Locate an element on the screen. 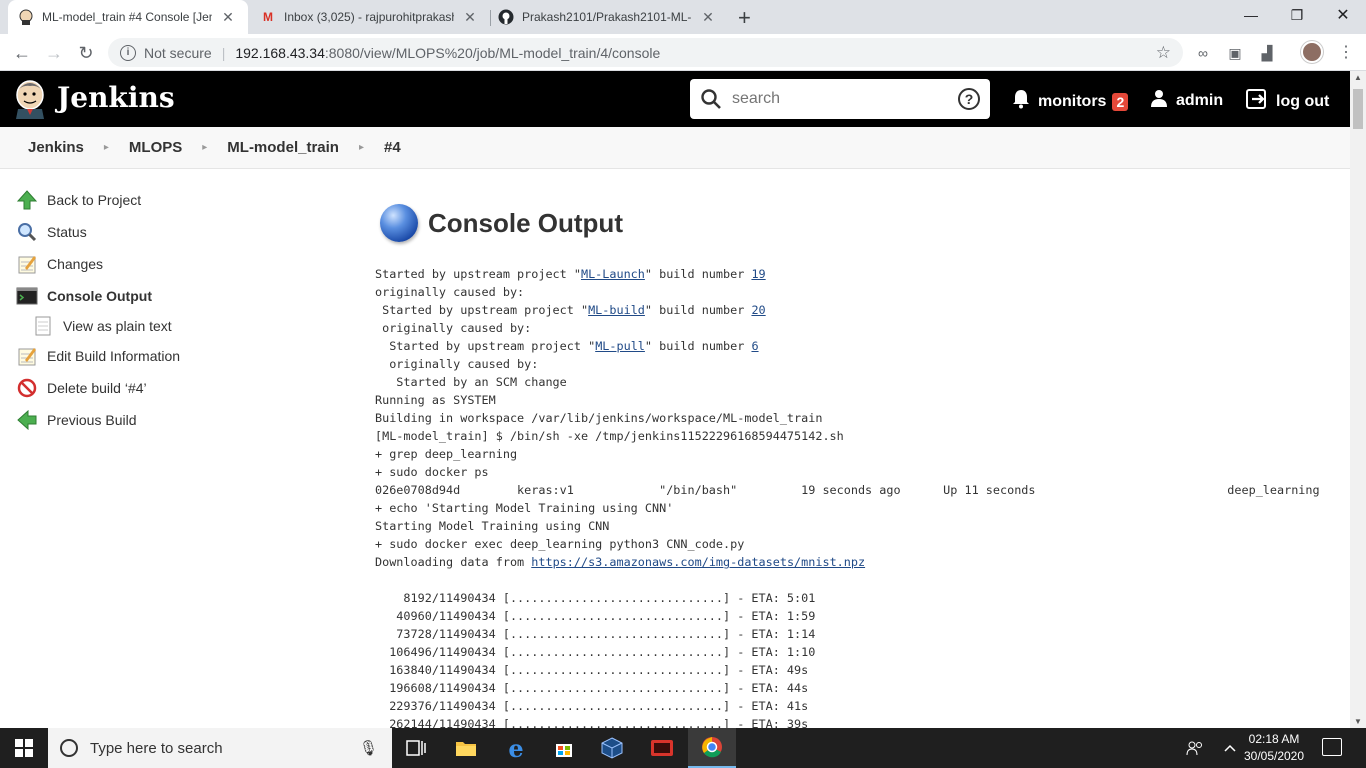  breadcrumb-jenkins: Jenkins is located at coordinates (56, 147).